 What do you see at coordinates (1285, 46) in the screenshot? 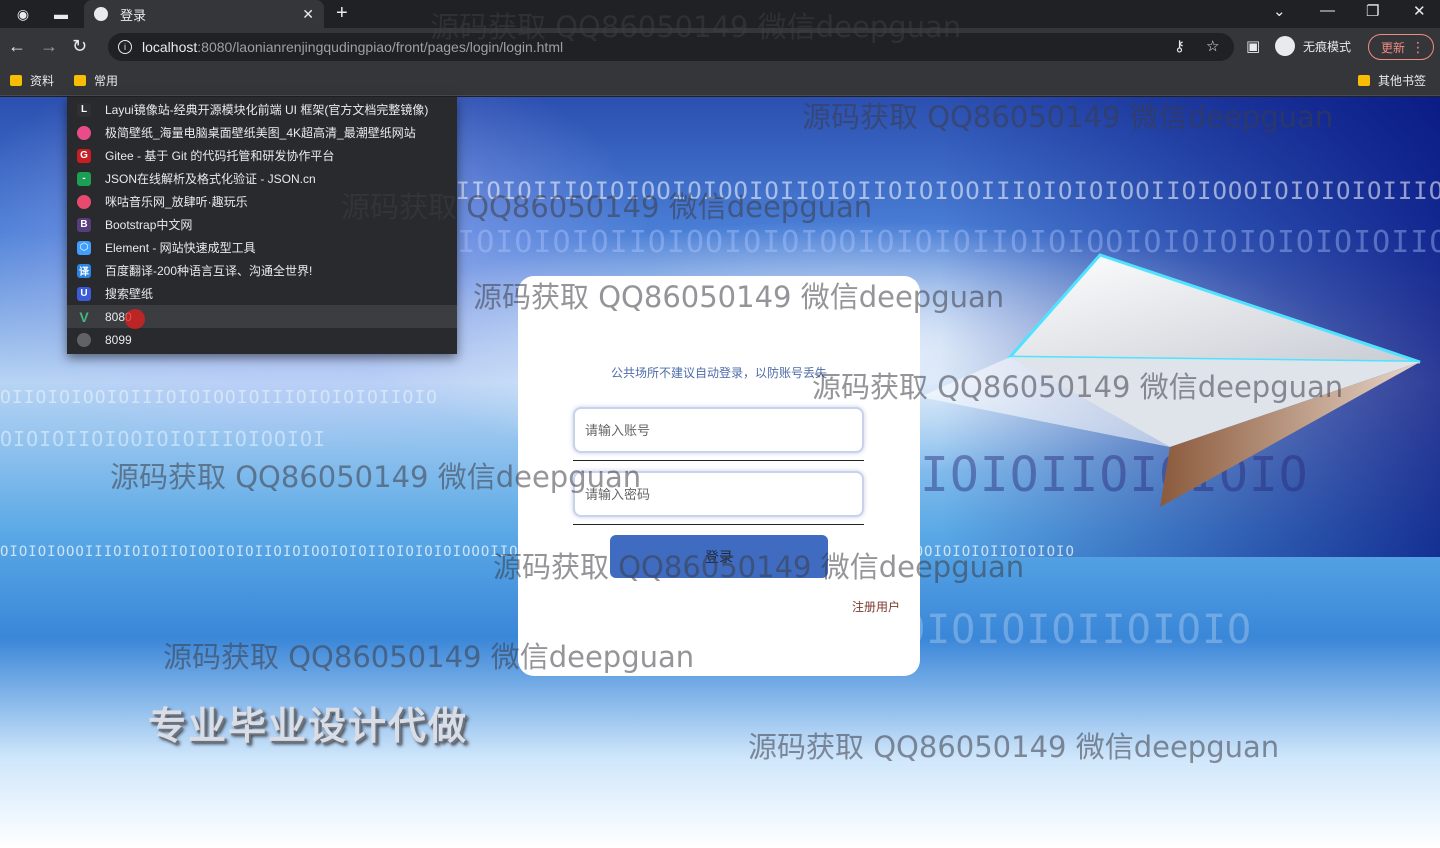
I see `incognito-icon` at bounding box center [1285, 46].